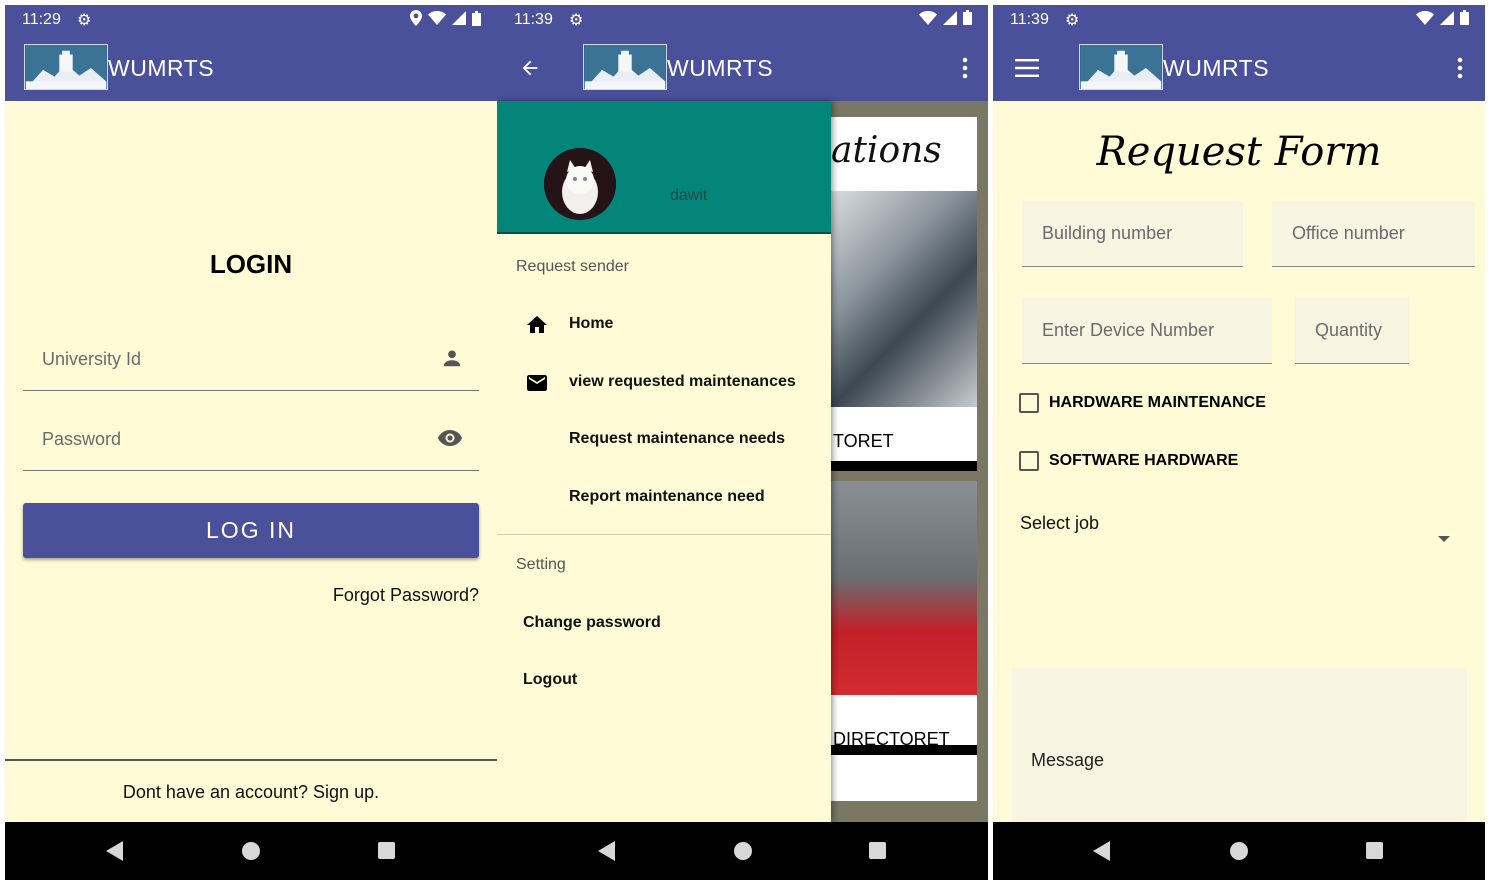 The width and height of the screenshot is (1490, 885). What do you see at coordinates (450, 438) in the screenshot?
I see `visibility-eye-icon` at bounding box center [450, 438].